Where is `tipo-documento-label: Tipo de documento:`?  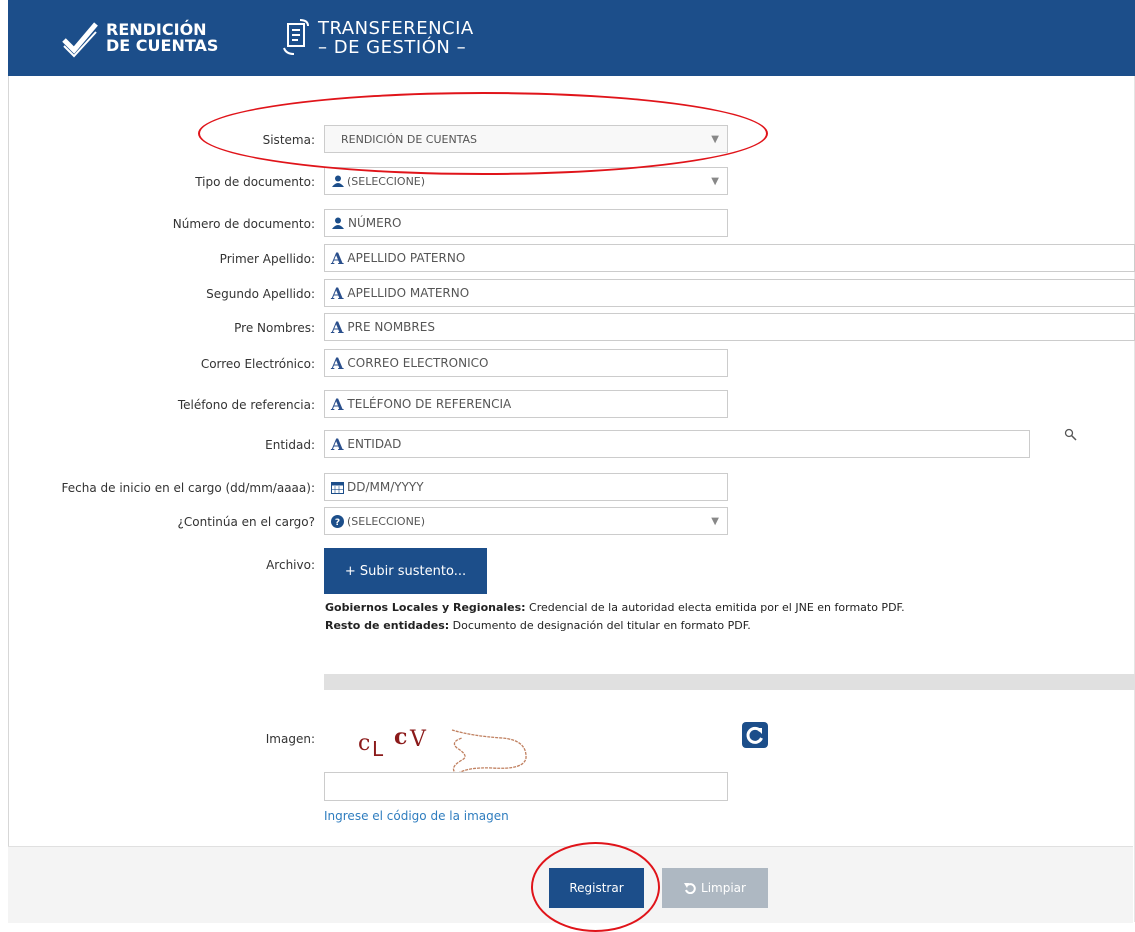 tipo-documento-label: Tipo de documento: is located at coordinates (255, 182).